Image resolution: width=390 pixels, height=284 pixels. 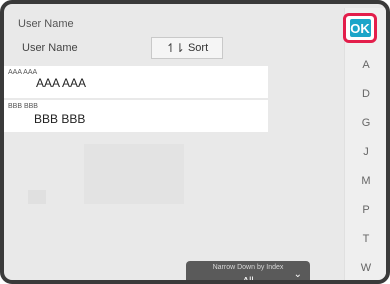 What do you see at coordinates (365, 239) in the screenshot?
I see `index-letter-t: T` at bounding box center [365, 239].